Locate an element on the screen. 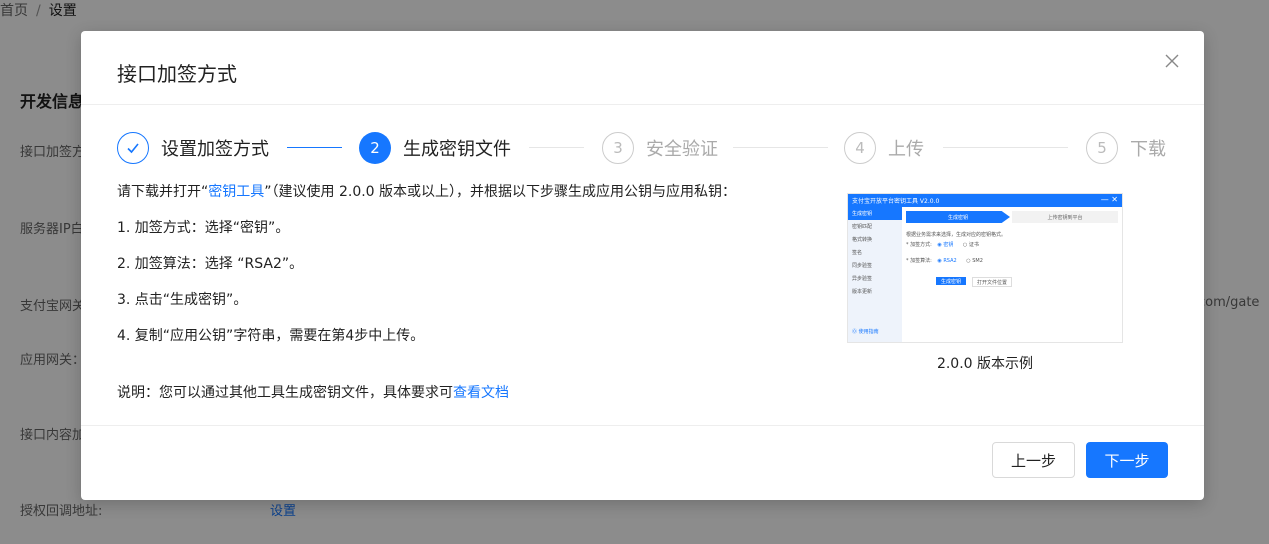  step-3: 3 安全验证 is located at coordinates (660, 148).